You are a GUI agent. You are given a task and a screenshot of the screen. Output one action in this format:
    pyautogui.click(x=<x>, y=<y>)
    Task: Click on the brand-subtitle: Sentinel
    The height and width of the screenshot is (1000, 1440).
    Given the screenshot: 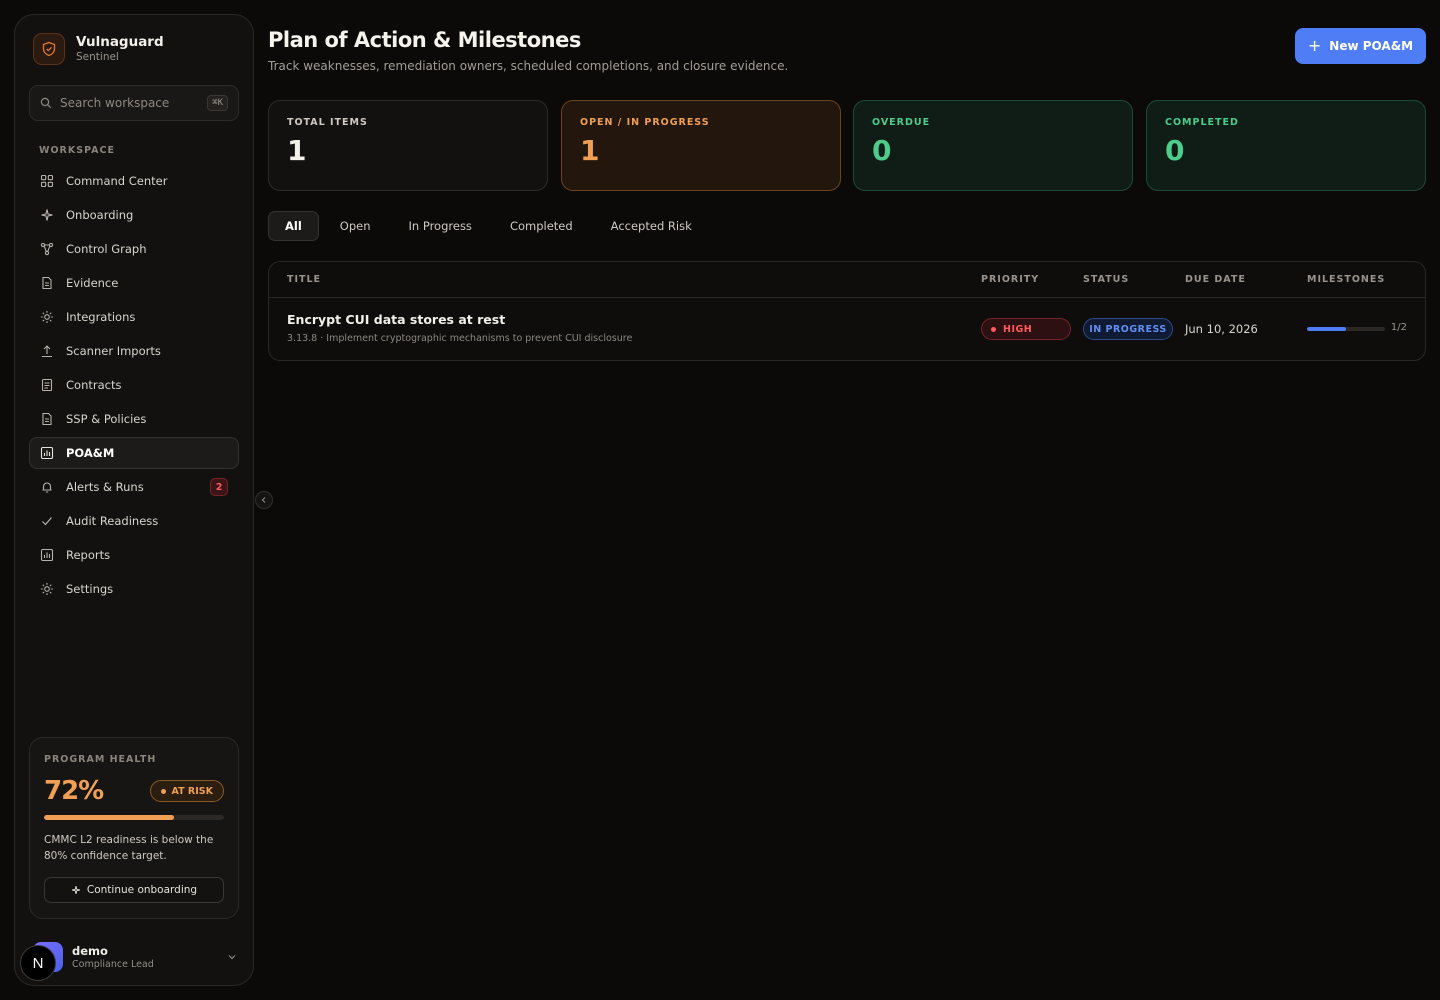 What is the action you would take?
    pyautogui.click(x=97, y=57)
    